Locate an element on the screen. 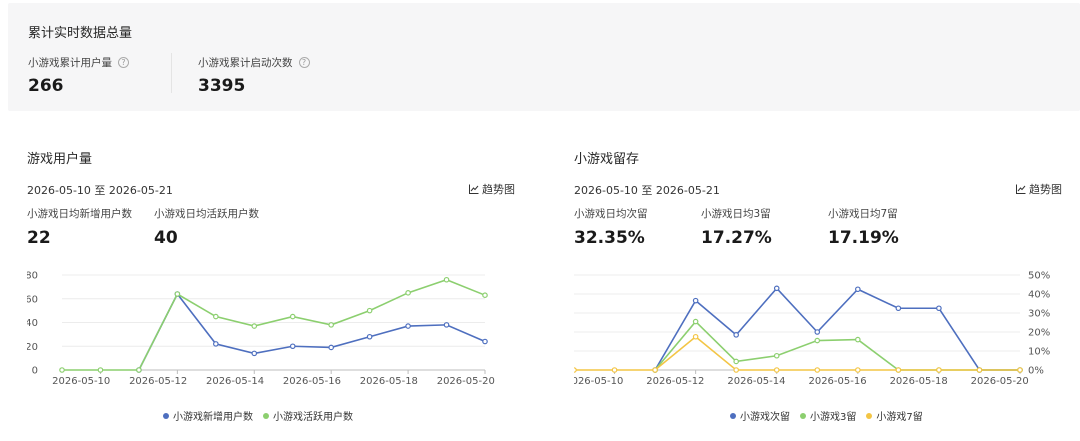 Image resolution: width=1080 pixels, height=441 pixels. metric-label: 小游戏累计用户量 is located at coordinates (70, 63).